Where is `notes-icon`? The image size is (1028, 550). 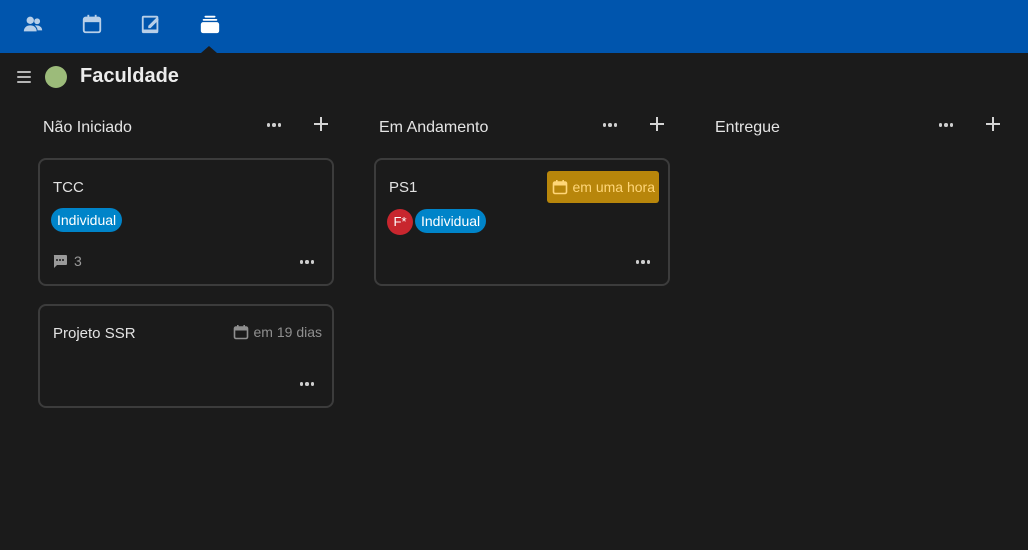 notes-icon is located at coordinates (150, 24).